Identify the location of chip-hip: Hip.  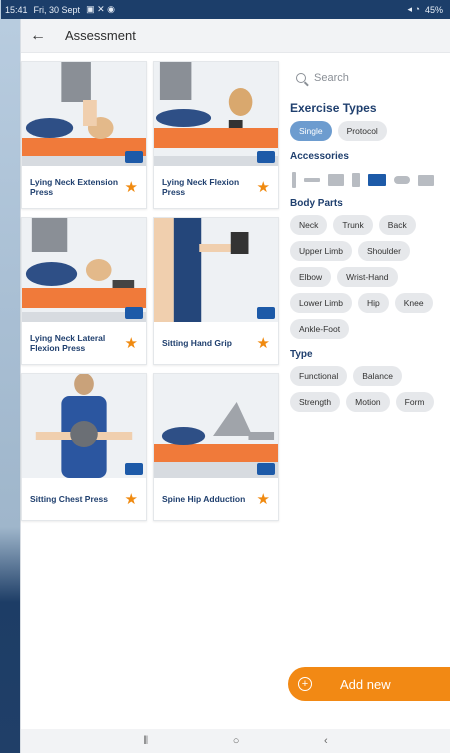
(373, 303).